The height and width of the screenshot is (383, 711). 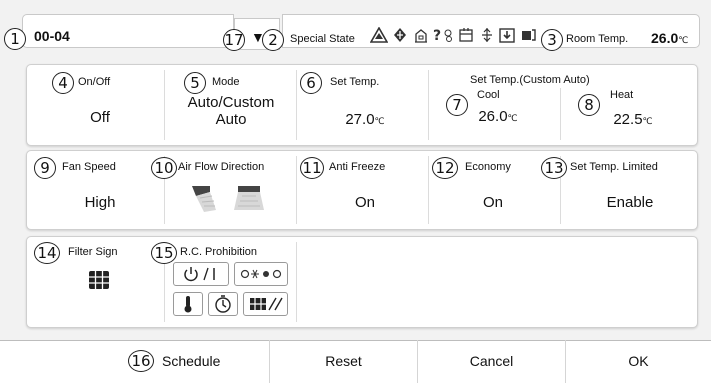 I want to click on reset-label: Reset, so click(x=343, y=361).